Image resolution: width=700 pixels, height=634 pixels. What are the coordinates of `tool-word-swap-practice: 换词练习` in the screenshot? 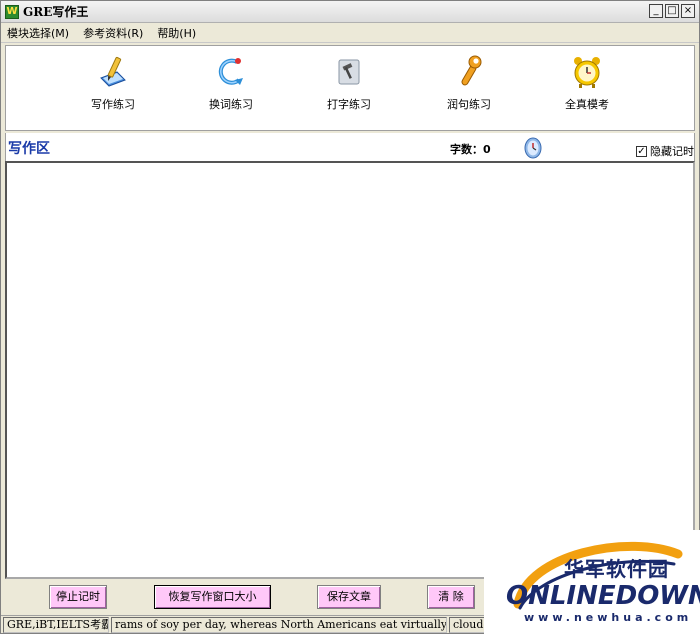 It's located at (231, 87).